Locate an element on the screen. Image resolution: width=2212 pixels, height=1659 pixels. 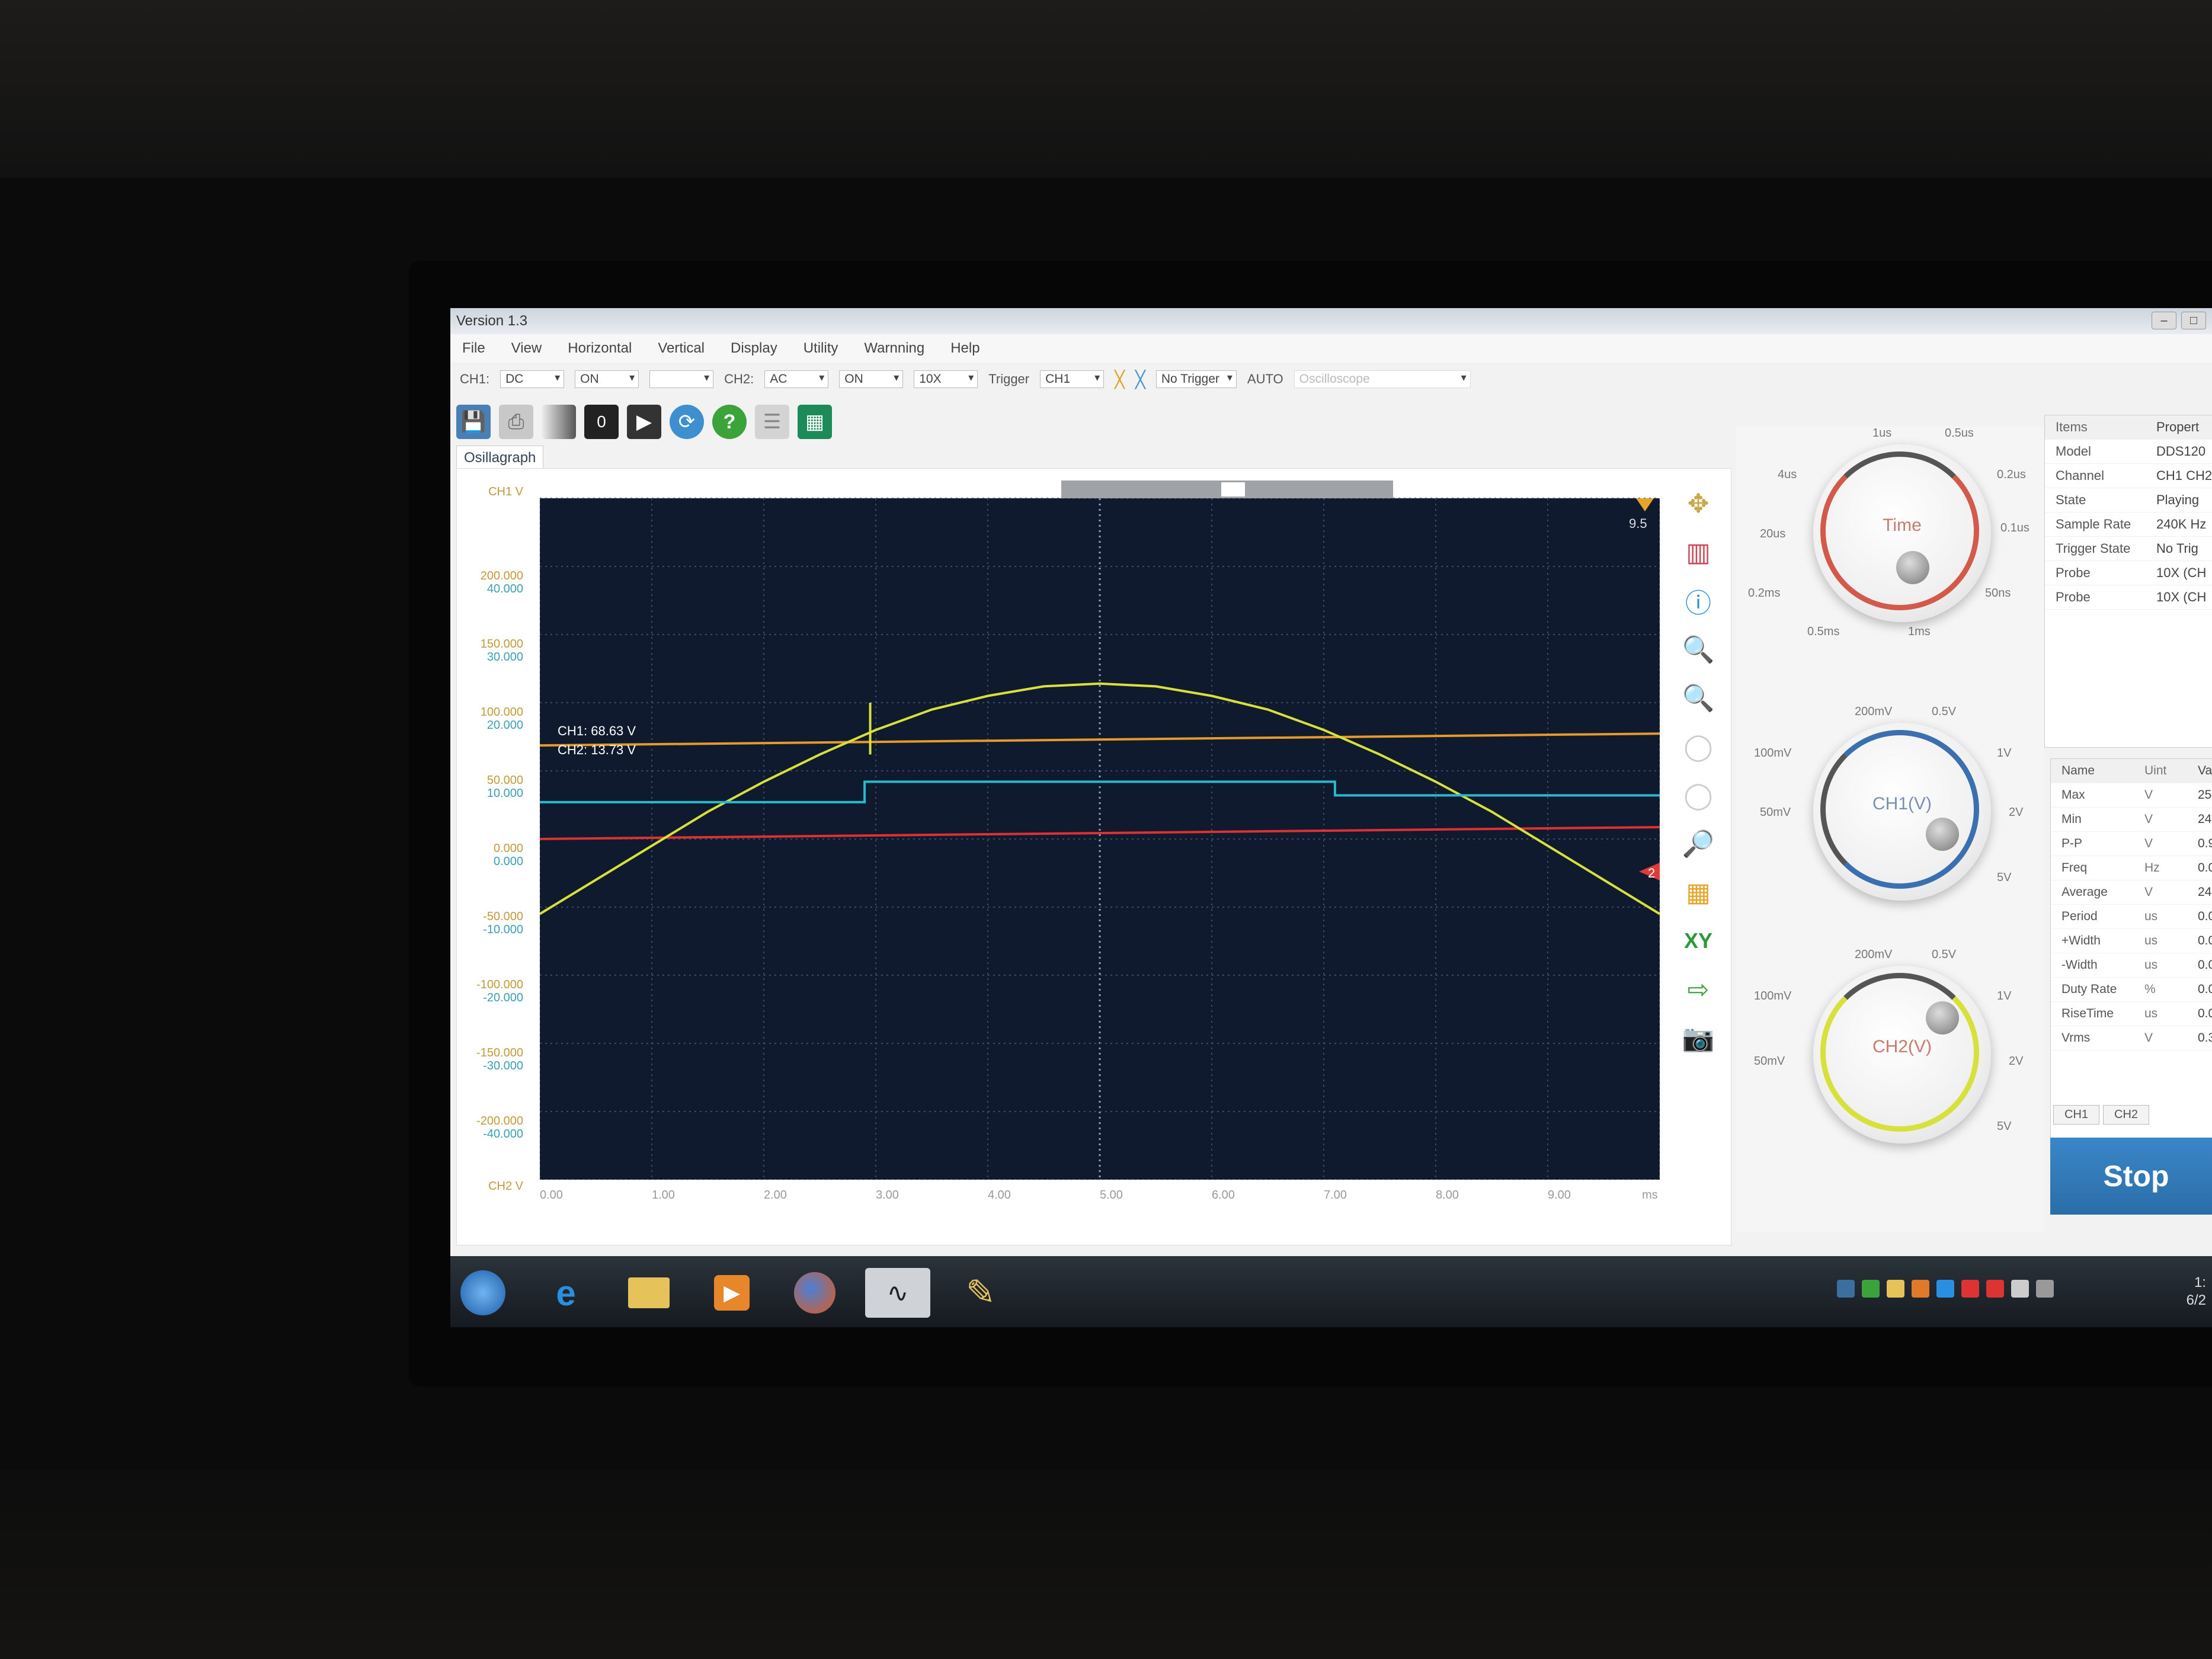
menu-view: View is located at coordinates (526, 349).